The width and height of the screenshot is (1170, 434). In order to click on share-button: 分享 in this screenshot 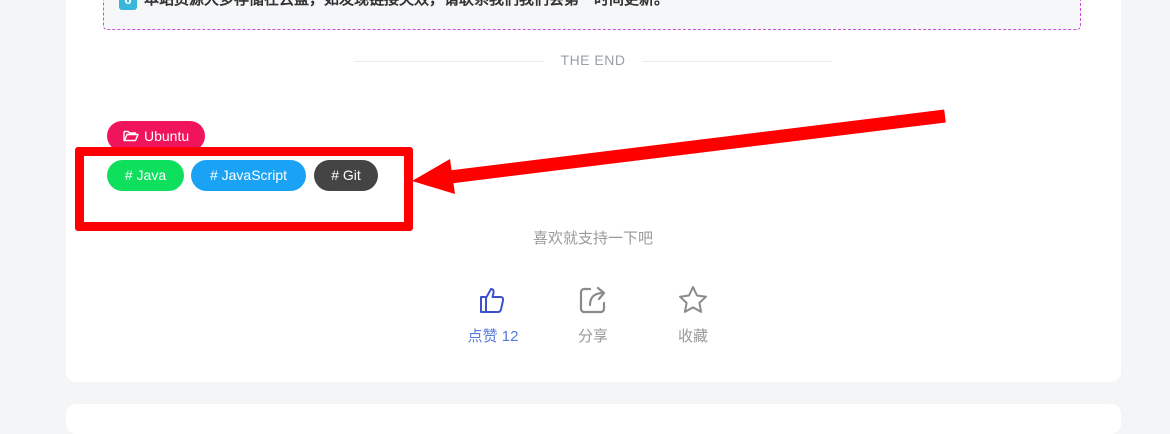, I will do `click(593, 315)`.